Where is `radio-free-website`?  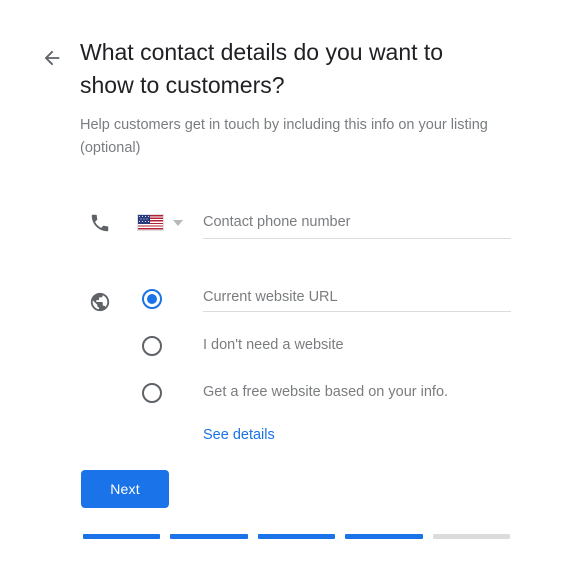
radio-free-website is located at coordinates (152, 393).